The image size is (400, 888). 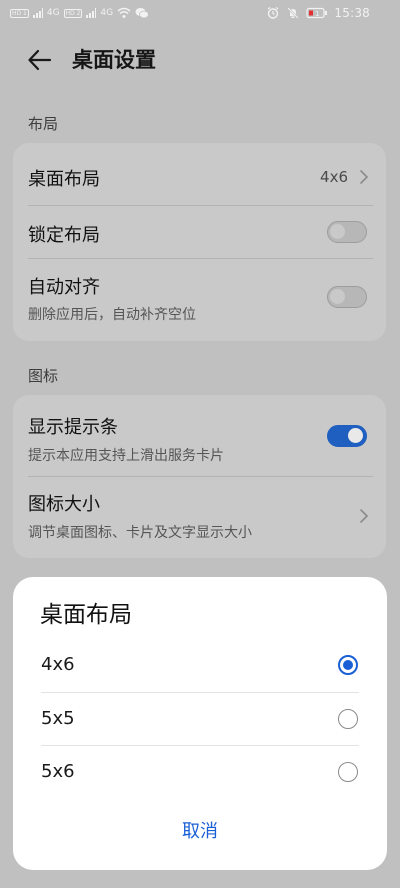 I want to click on row-show-hint-bar: 显示提示条 提示本应用支持上滑出服务卡片, so click(x=199, y=435).